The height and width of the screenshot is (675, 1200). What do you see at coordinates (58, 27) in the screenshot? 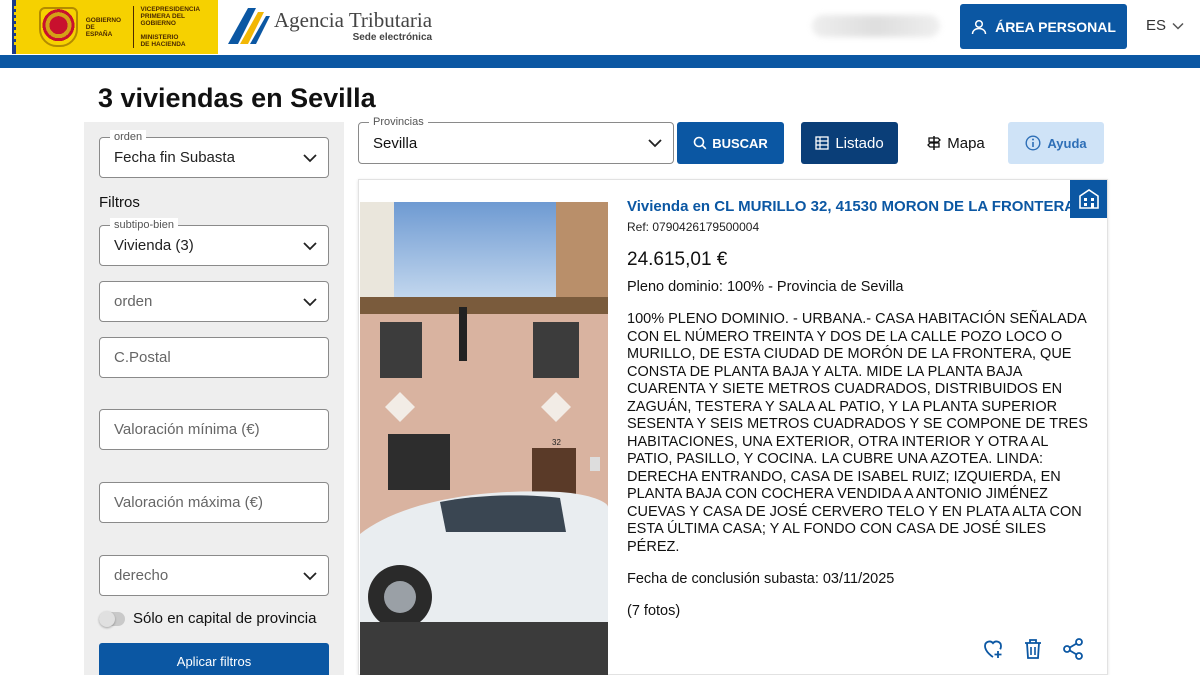
I see `spain-coat-of-arms-icon` at bounding box center [58, 27].